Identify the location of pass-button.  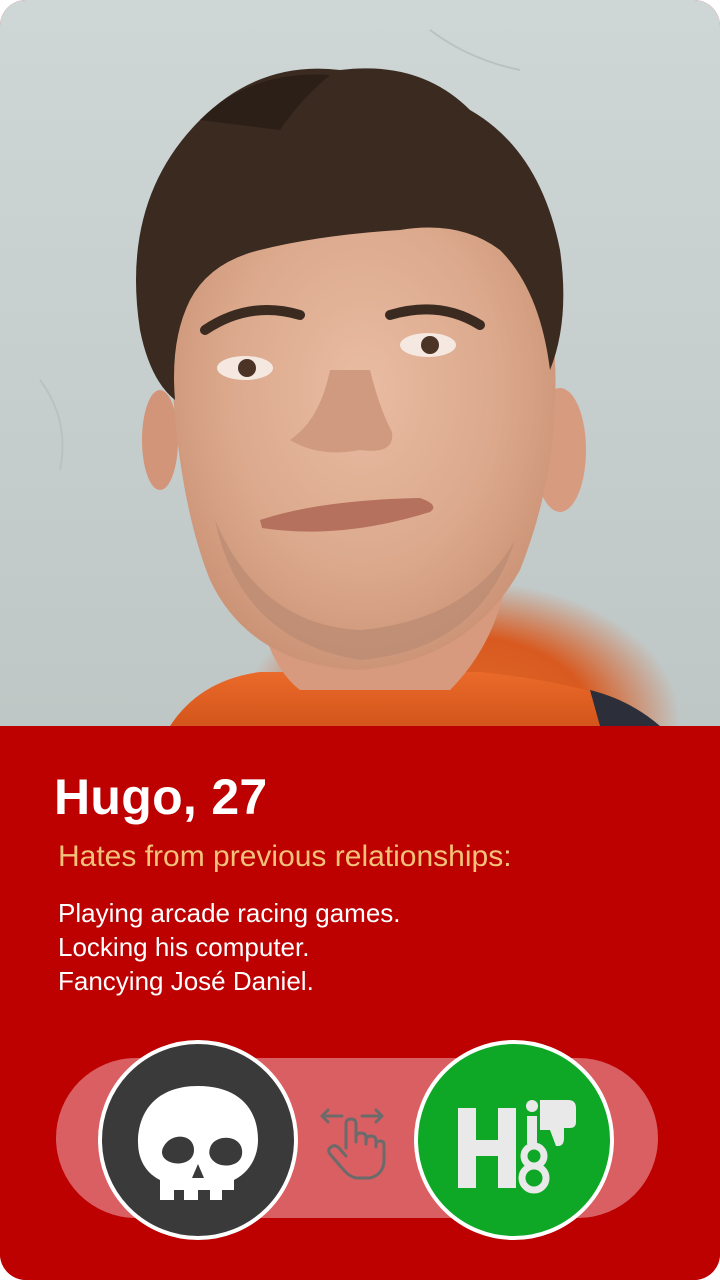
(198, 1140).